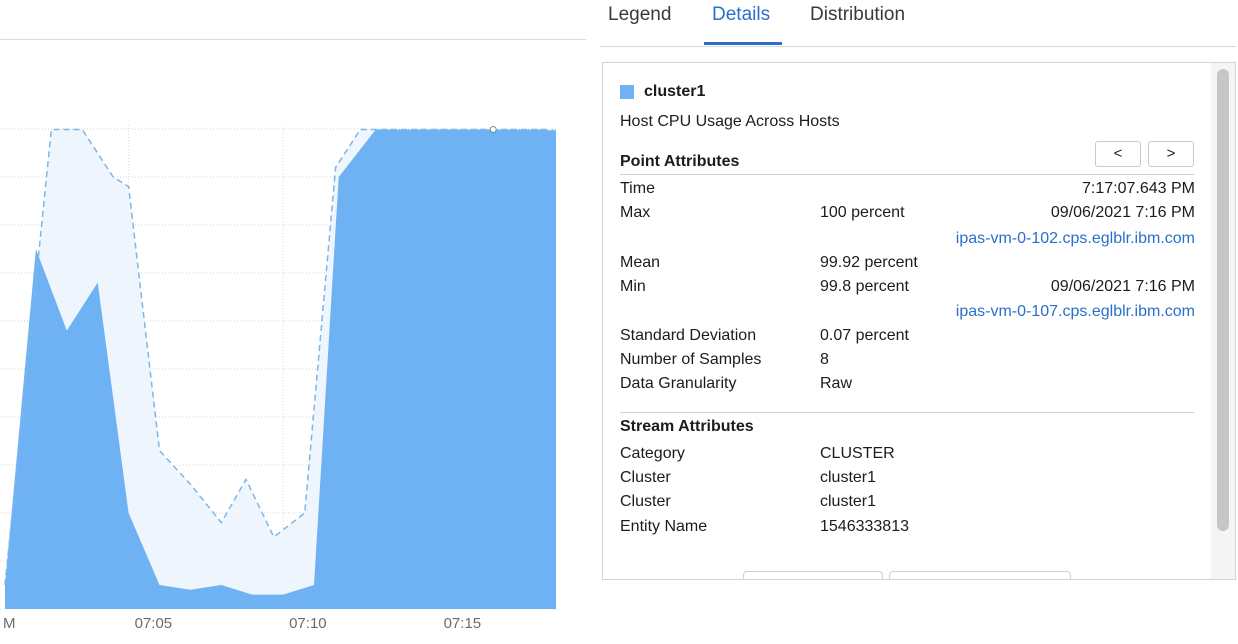  What do you see at coordinates (1171, 154) in the screenshot?
I see `next-point-button: >` at bounding box center [1171, 154].